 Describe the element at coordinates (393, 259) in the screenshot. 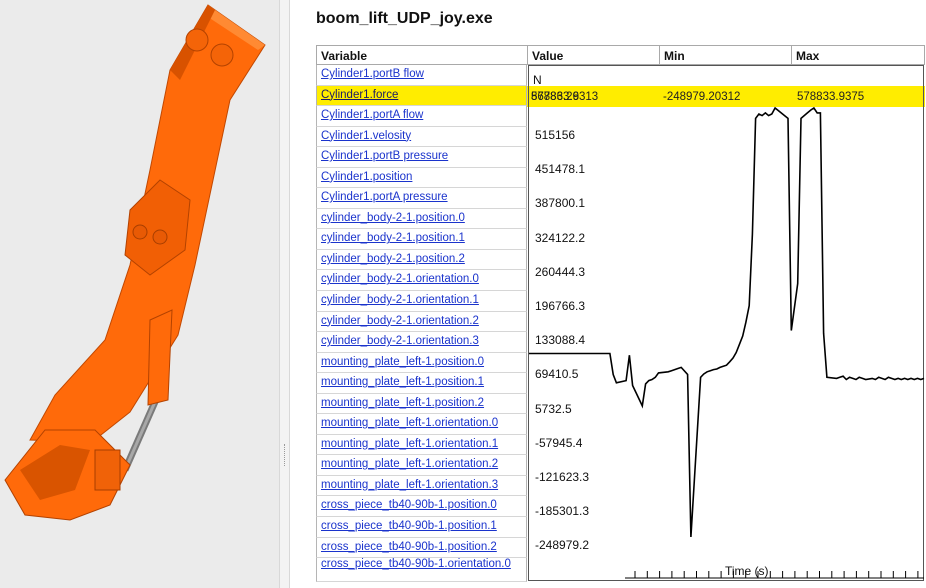

I see `variable-link: cylinder_body-2-1.position.2` at that location.